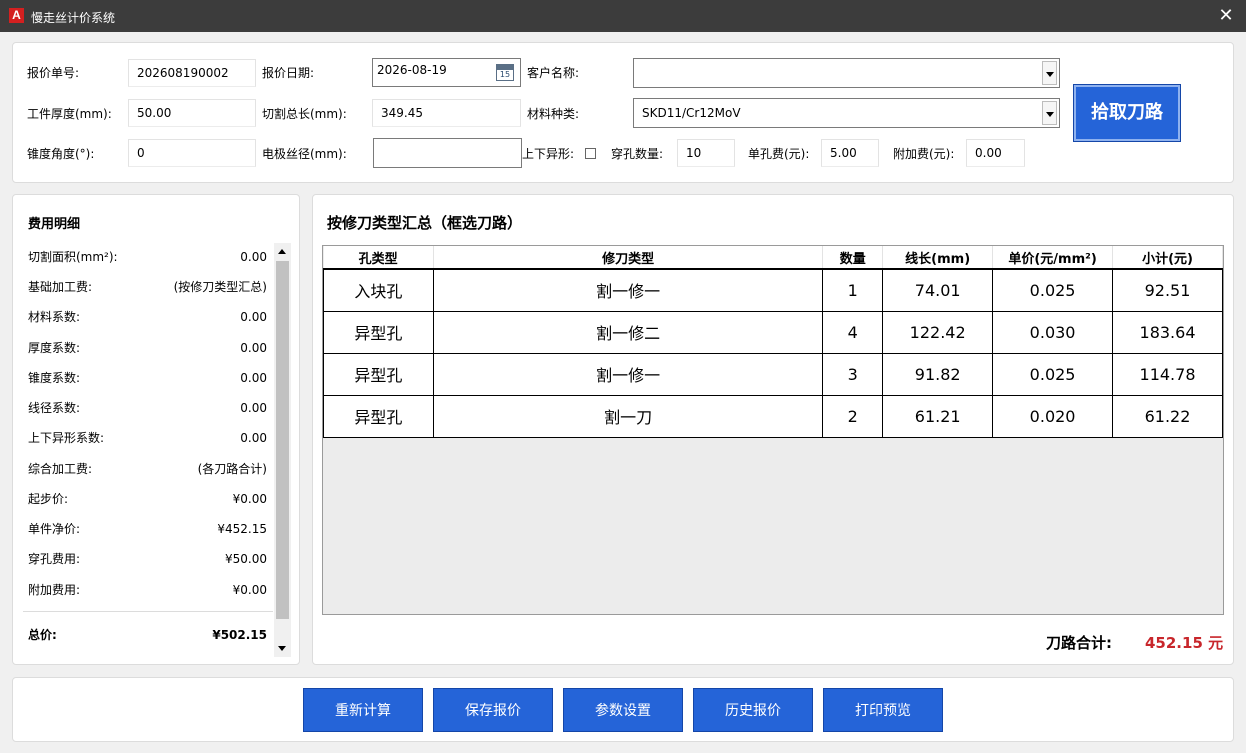 The height and width of the screenshot is (753, 1246). I want to click on column-header: 线长(mm), so click(938, 258).